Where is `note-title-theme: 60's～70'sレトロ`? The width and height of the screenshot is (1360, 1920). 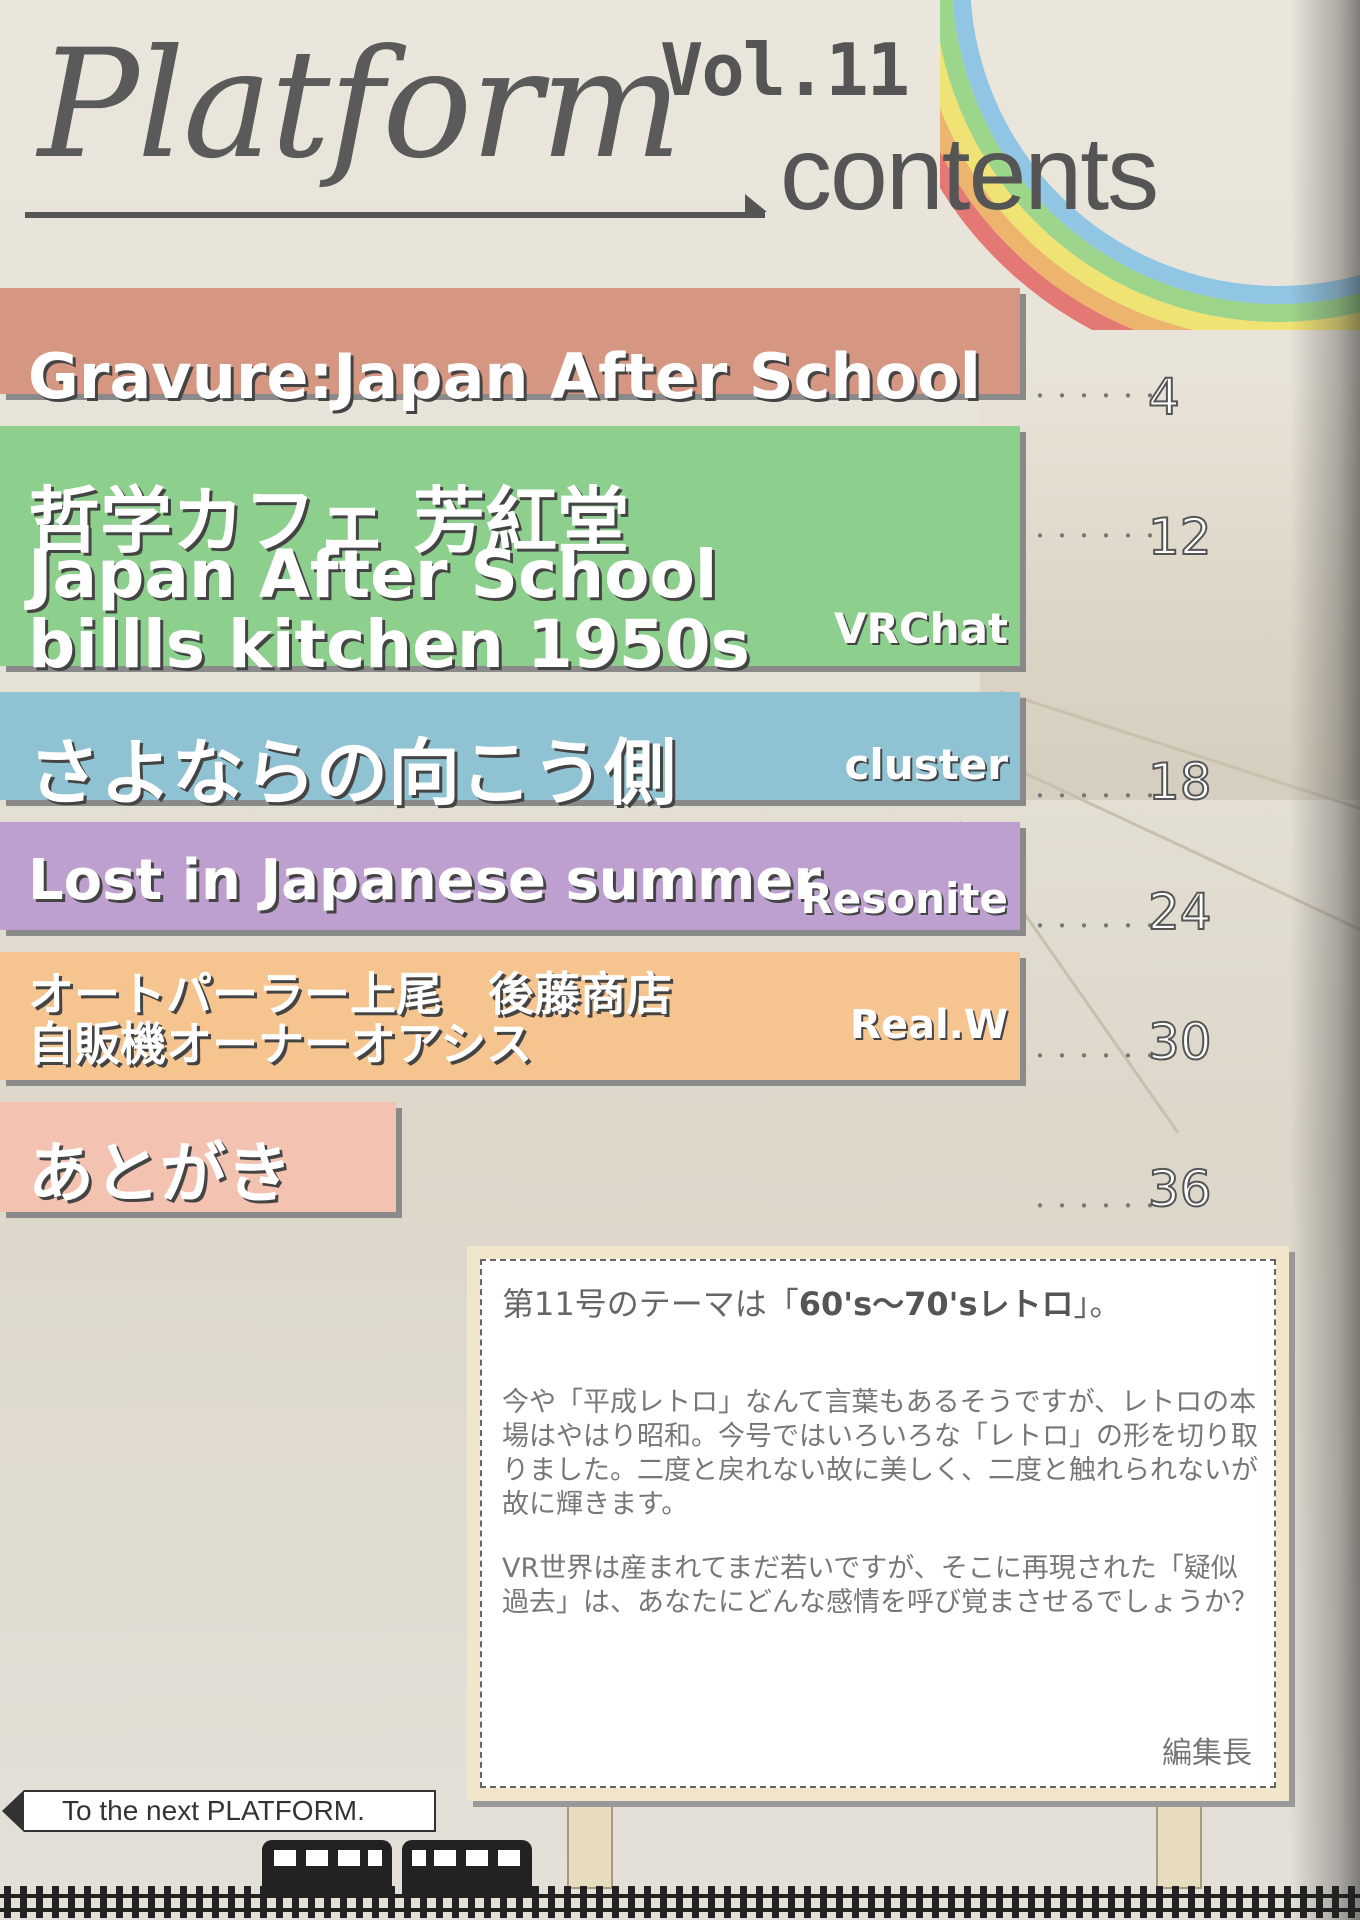 note-title-theme: 60's～70'sレトロ is located at coordinates (936, 1304).